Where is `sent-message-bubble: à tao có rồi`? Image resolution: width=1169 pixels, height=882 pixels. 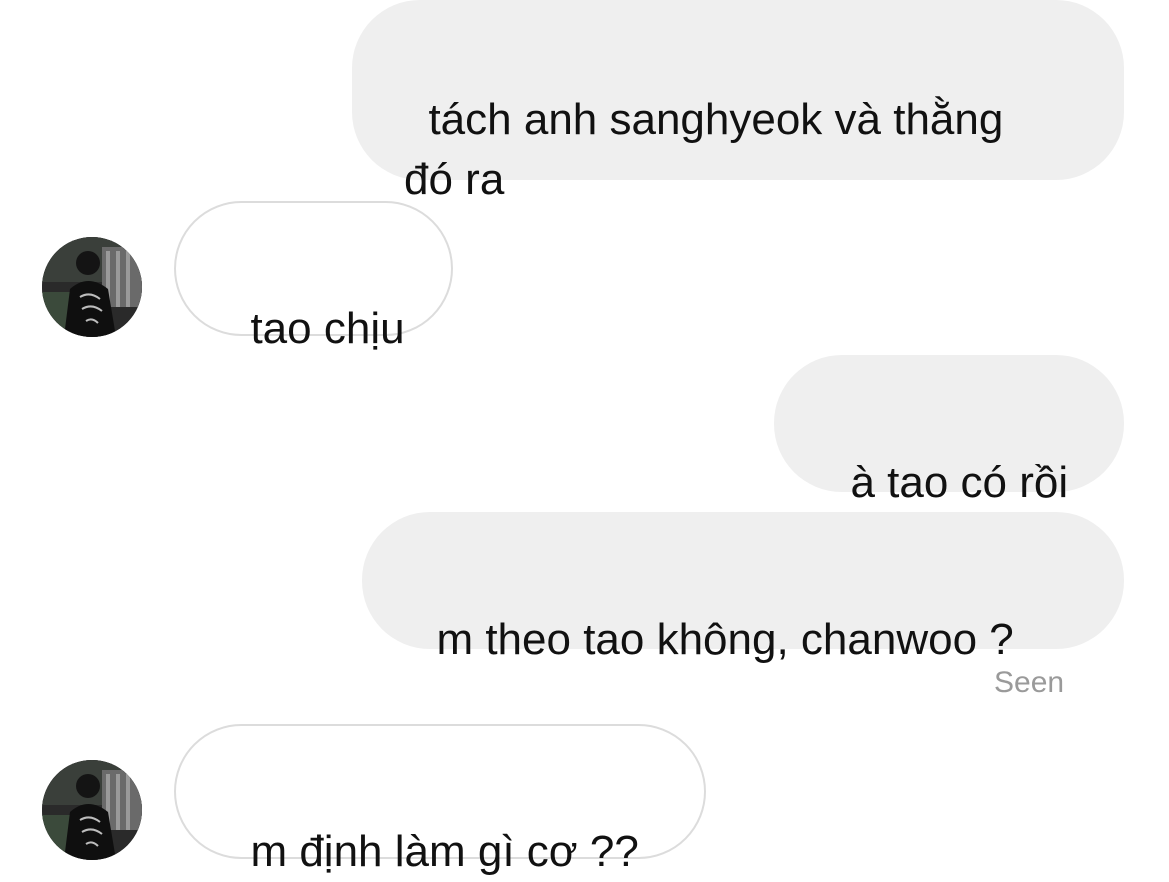
sent-message-bubble: à tao có rồi is located at coordinates (949, 431).